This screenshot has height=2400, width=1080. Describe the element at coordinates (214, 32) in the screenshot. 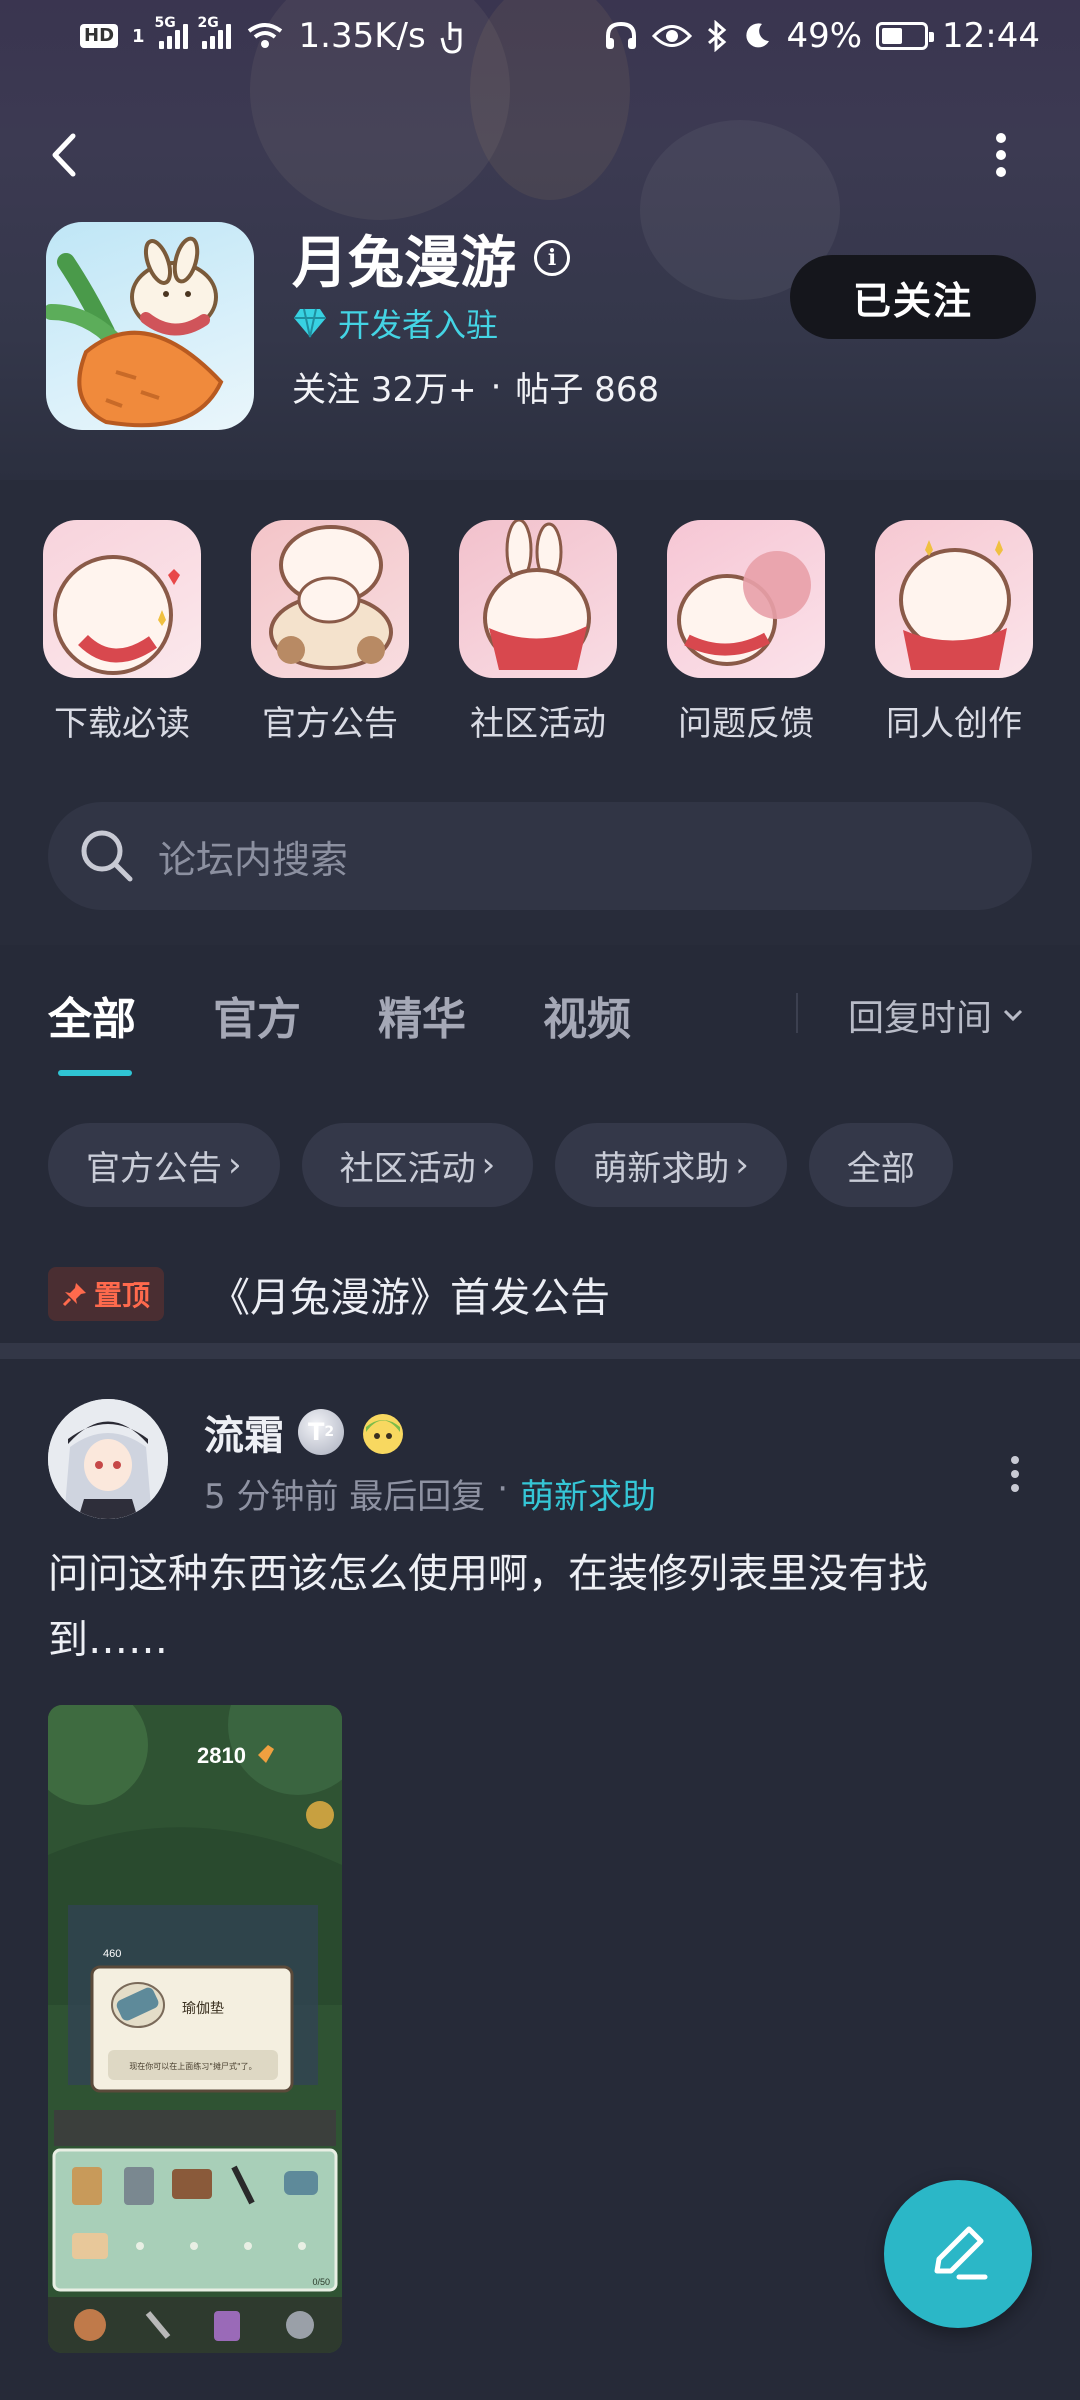

I see `signal-icon-2: 2G` at that location.